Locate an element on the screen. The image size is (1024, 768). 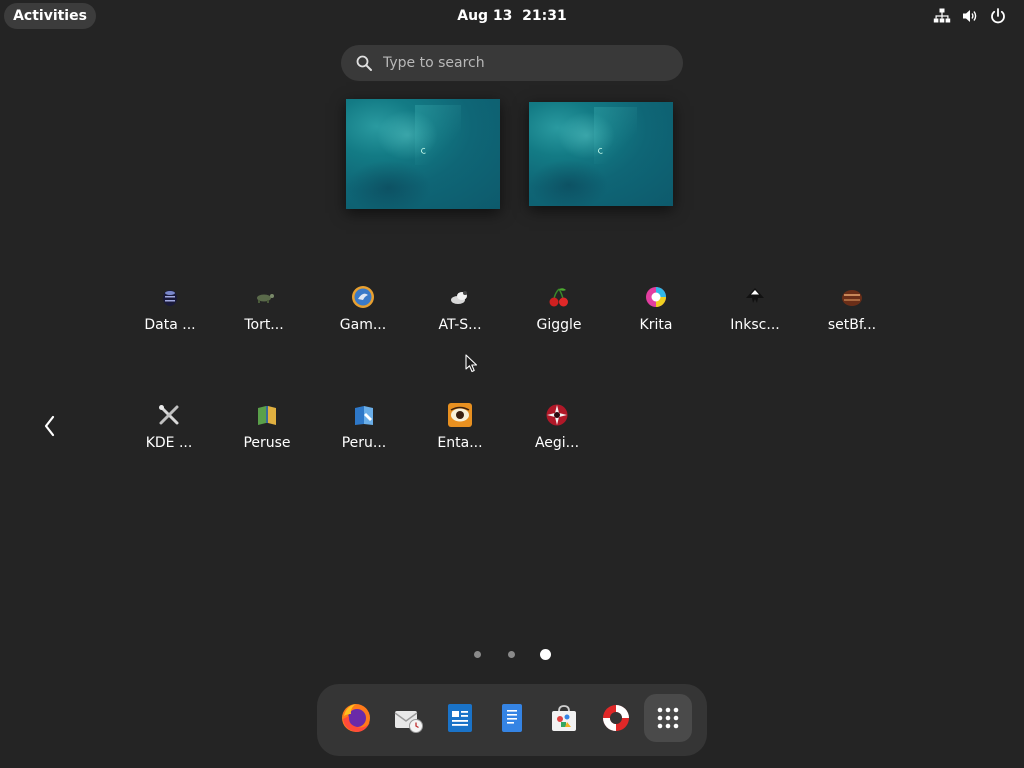
writer-icon is located at coordinates (460, 718).